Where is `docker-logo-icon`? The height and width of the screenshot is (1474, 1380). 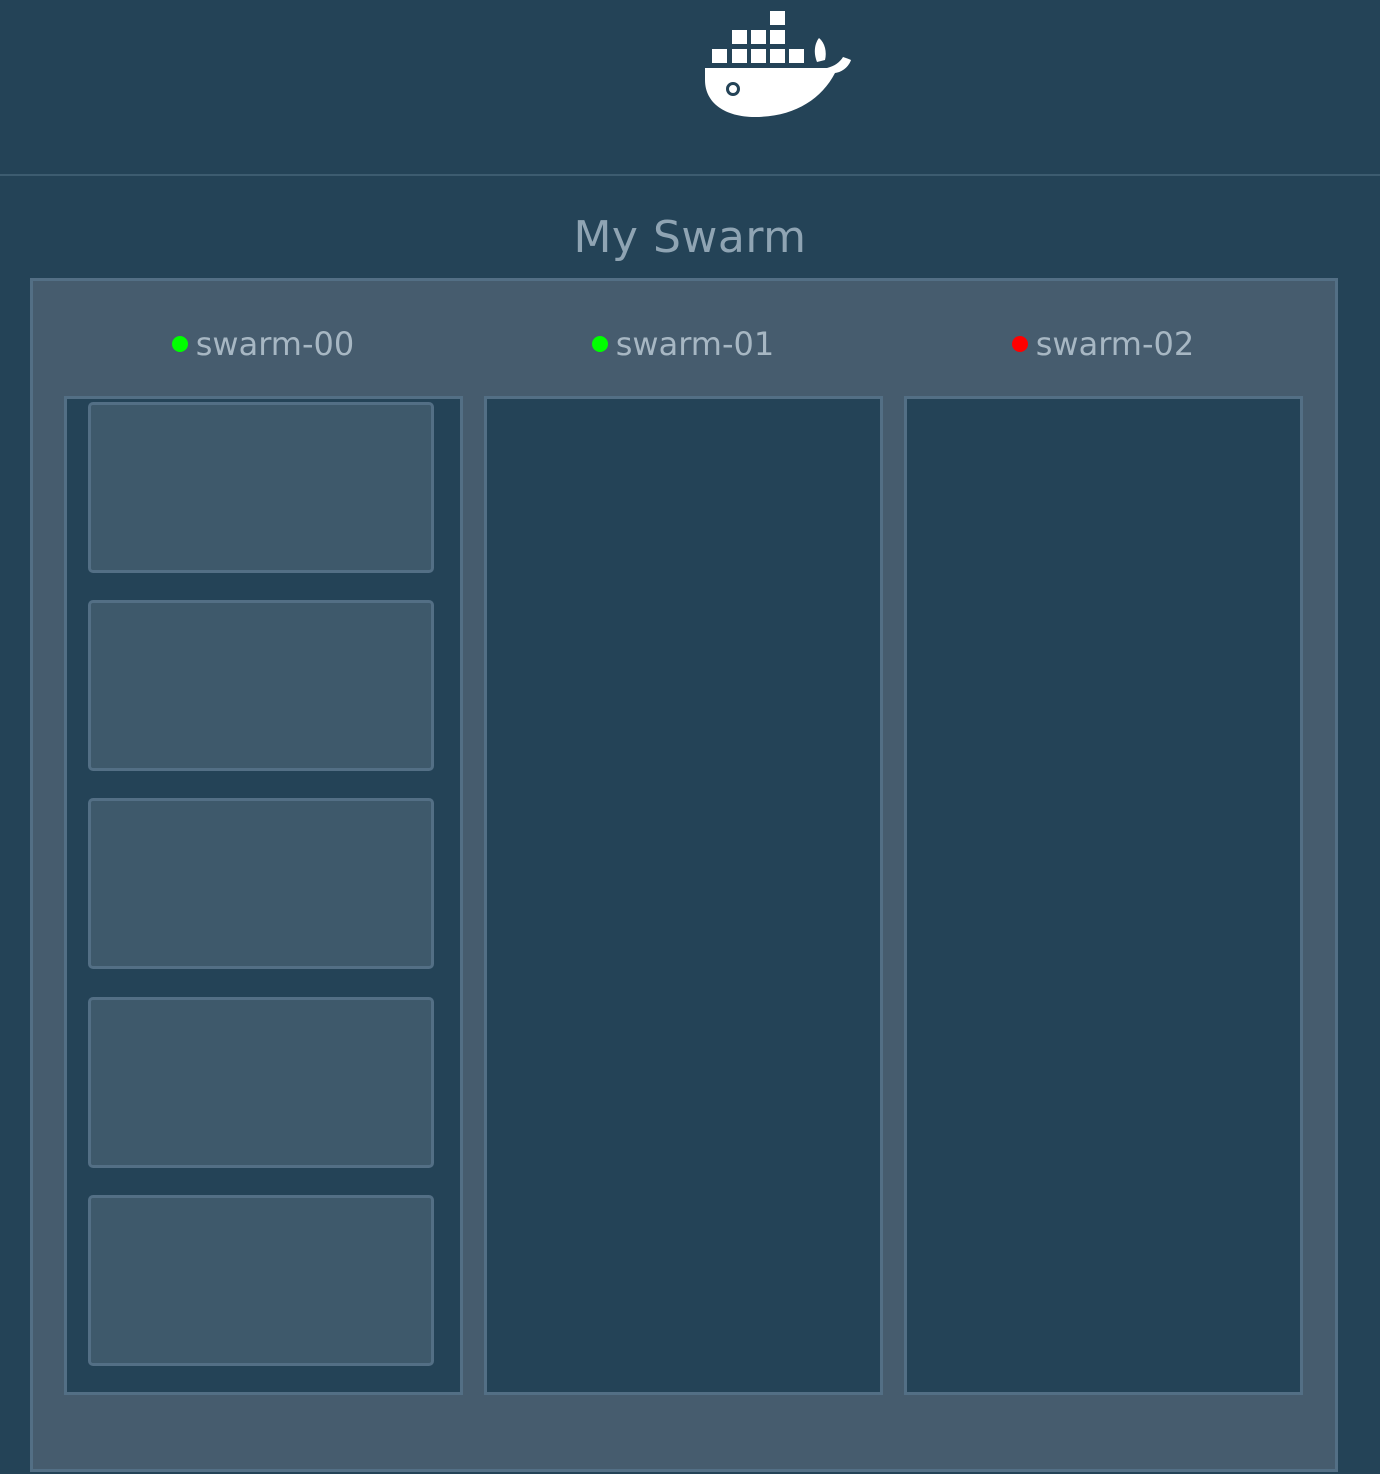 docker-logo-icon is located at coordinates (778, 64).